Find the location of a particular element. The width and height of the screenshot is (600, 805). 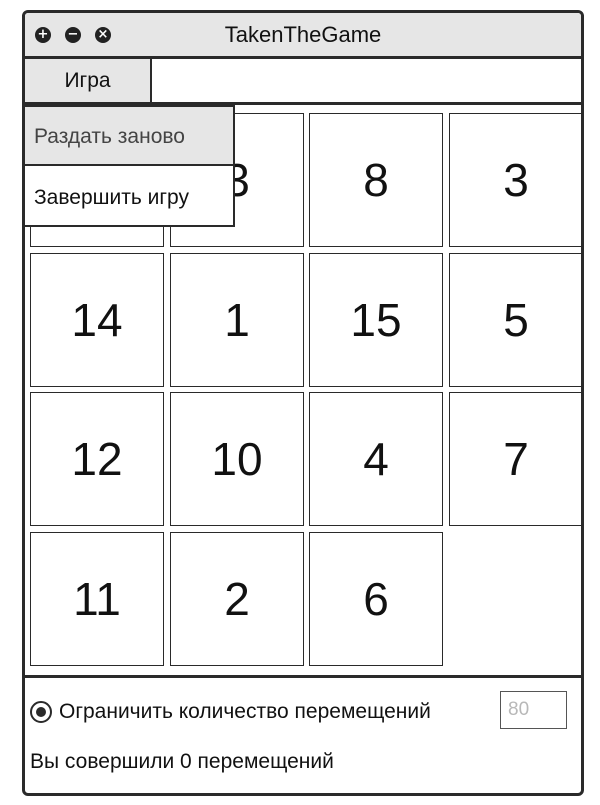

tile-14: 2 is located at coordinates (237, 599).